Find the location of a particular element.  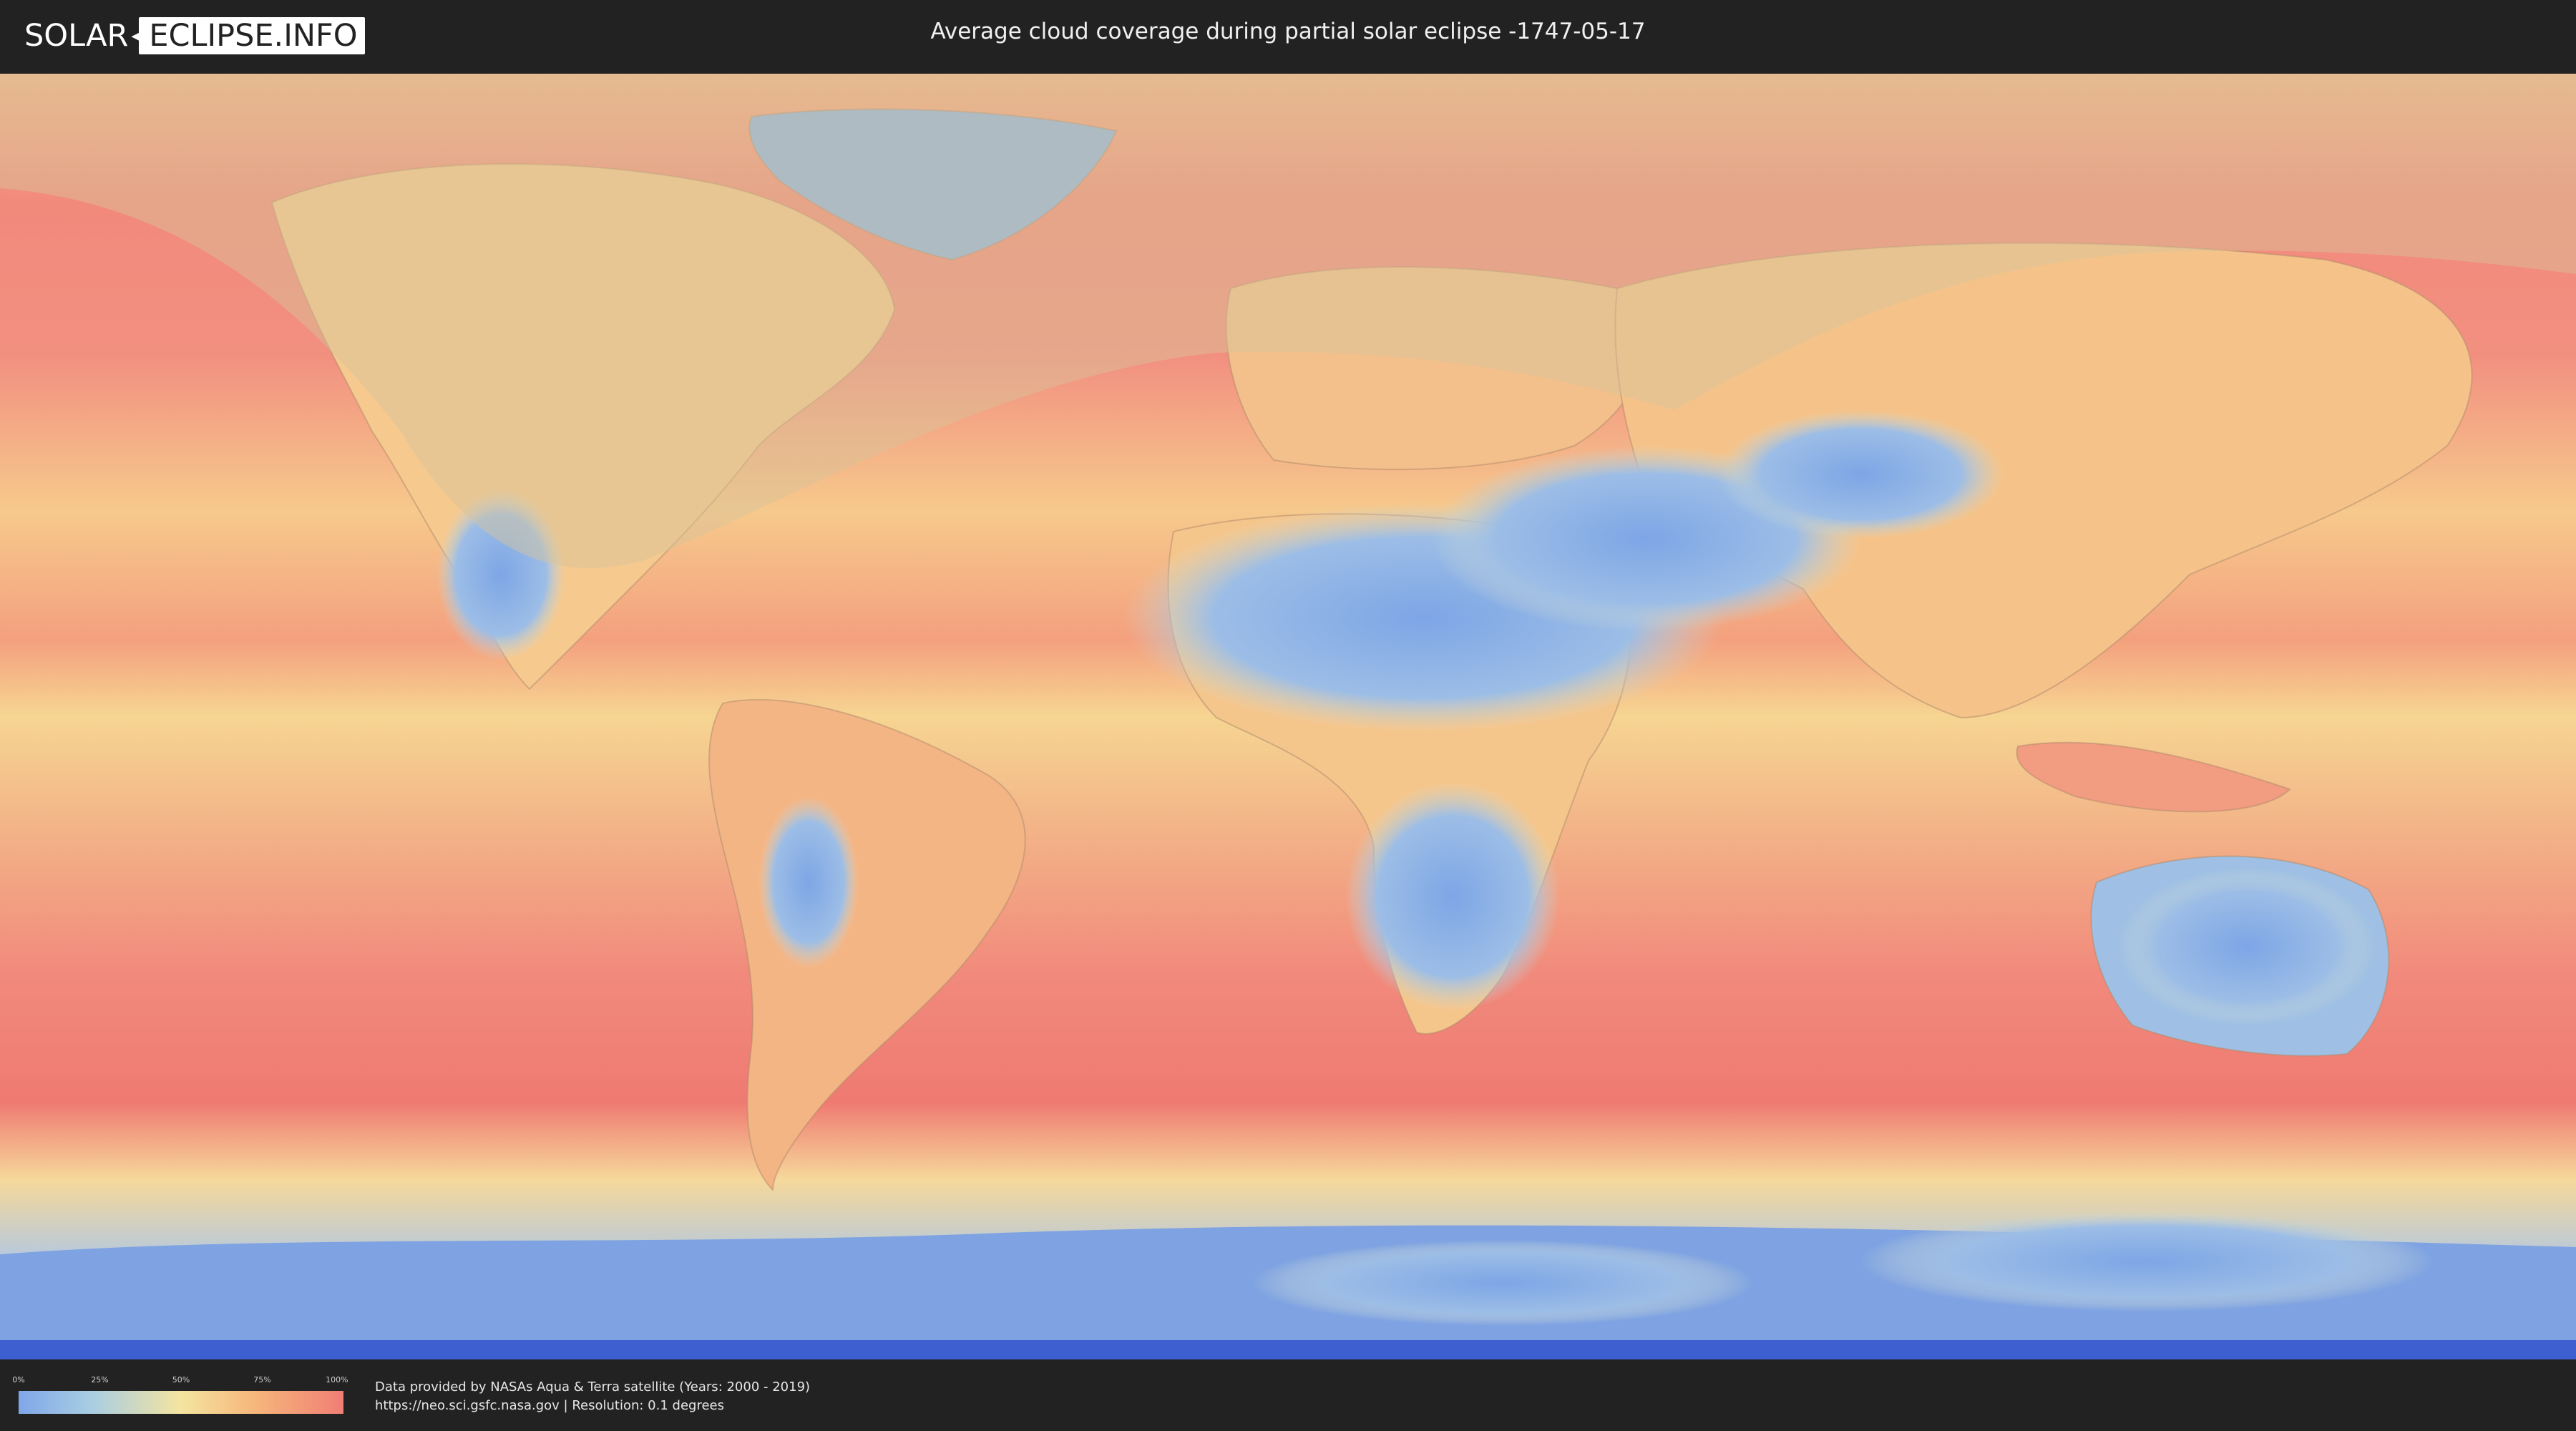

legend-tick-0: 0% is located at coordinates (18, 1379).